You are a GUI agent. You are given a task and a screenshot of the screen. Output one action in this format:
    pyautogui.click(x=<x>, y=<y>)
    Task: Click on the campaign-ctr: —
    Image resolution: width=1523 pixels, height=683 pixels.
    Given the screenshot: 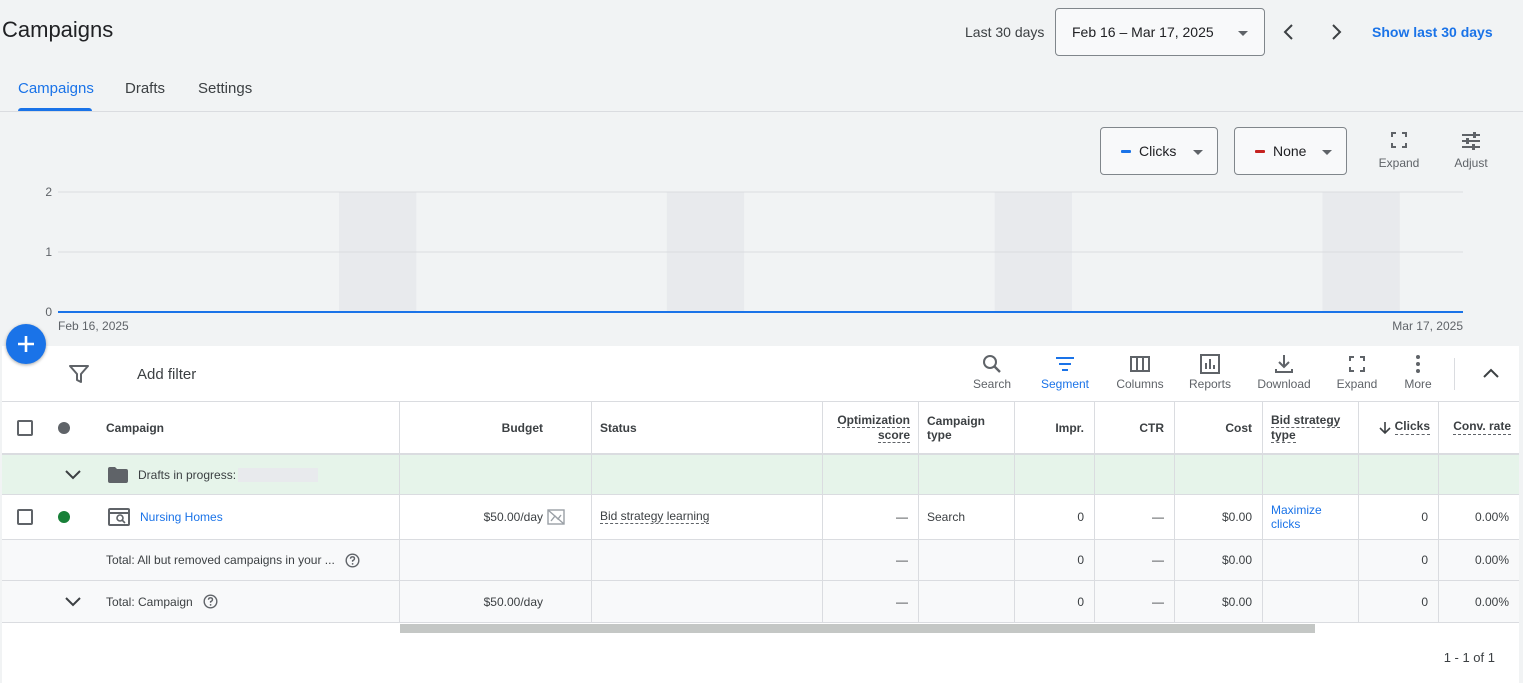 What is the action you would take?
    pyautogui.click(x=1135, y=517)
    